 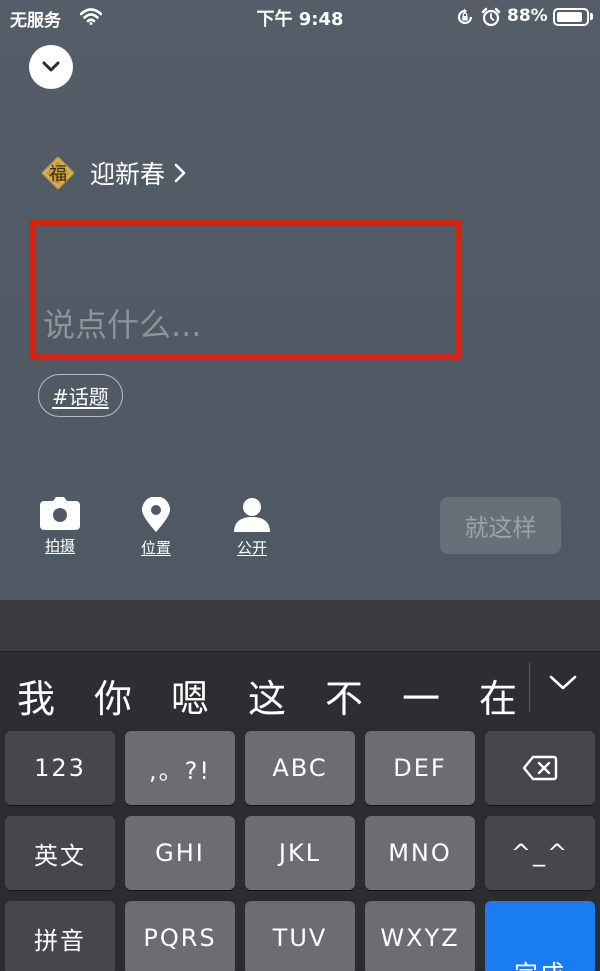 I want to click on candidate-word: 不, so click(x=344, y=695).